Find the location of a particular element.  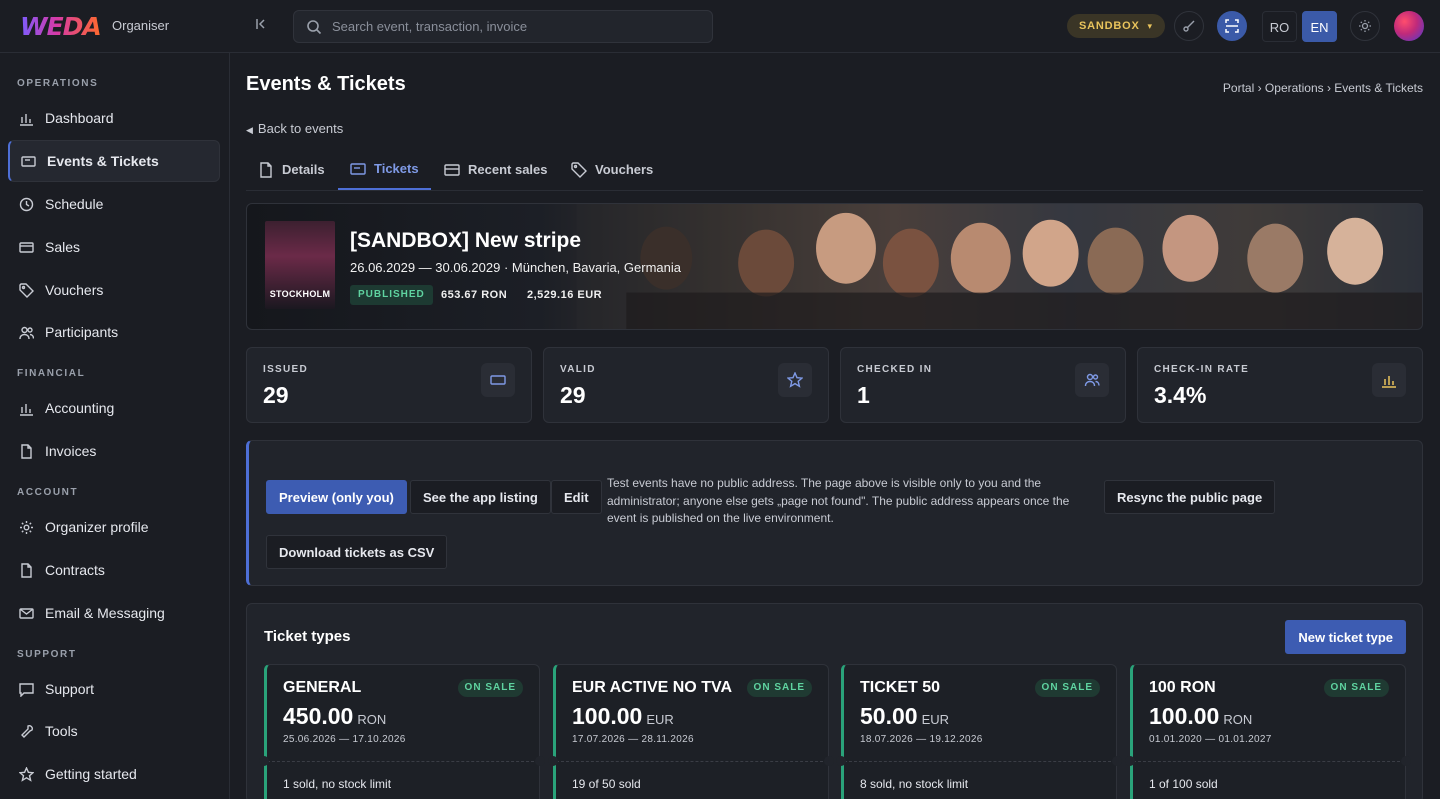

sidebar-item-tools: Tools is located at coordinates (114, 731).